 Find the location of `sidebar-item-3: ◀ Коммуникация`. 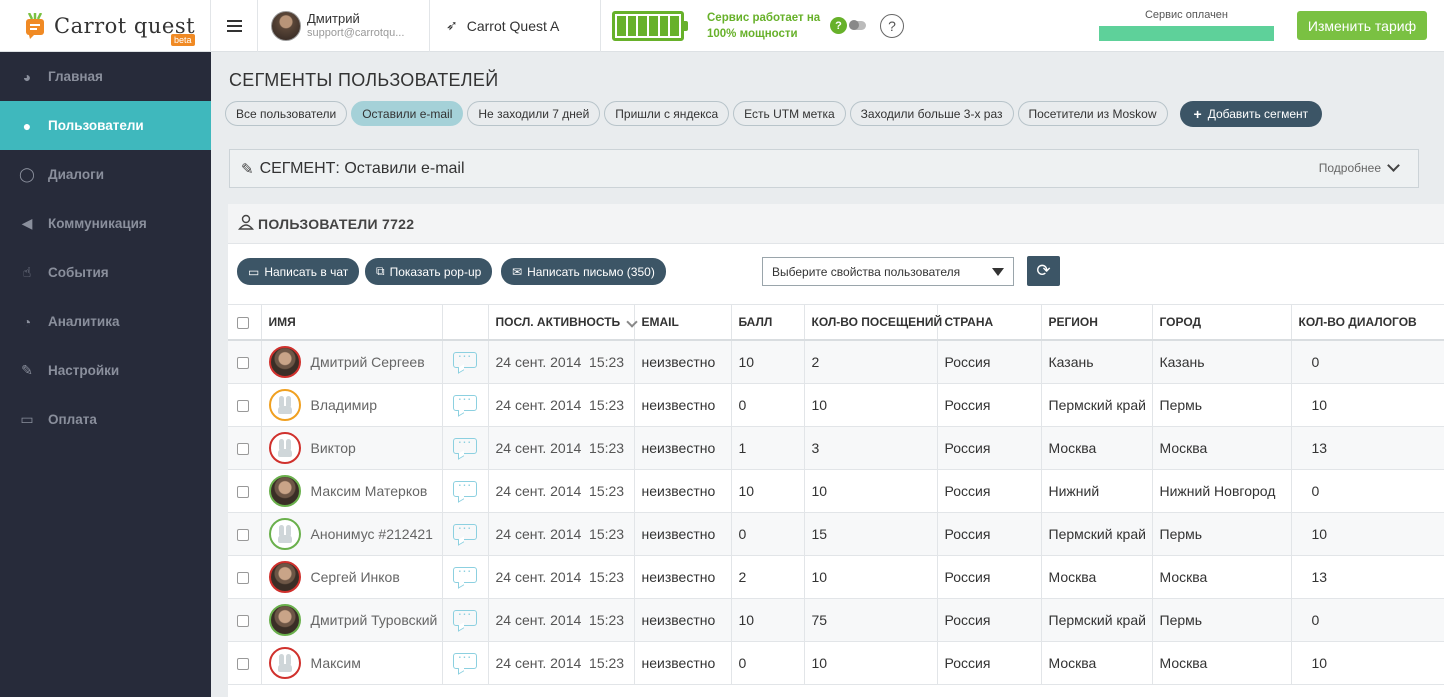

sidebar-item-3: ◀ Коммуникация is located at coordinates (105, 223).